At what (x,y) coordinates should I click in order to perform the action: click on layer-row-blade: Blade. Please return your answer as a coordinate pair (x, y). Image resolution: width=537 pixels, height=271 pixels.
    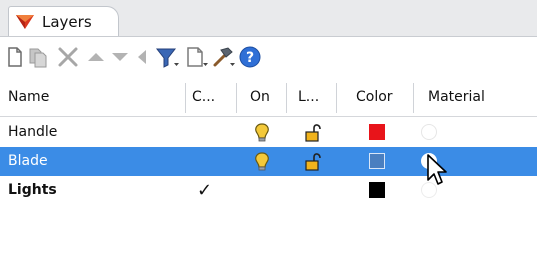
    Looking at the image, I should click on (268, 161).